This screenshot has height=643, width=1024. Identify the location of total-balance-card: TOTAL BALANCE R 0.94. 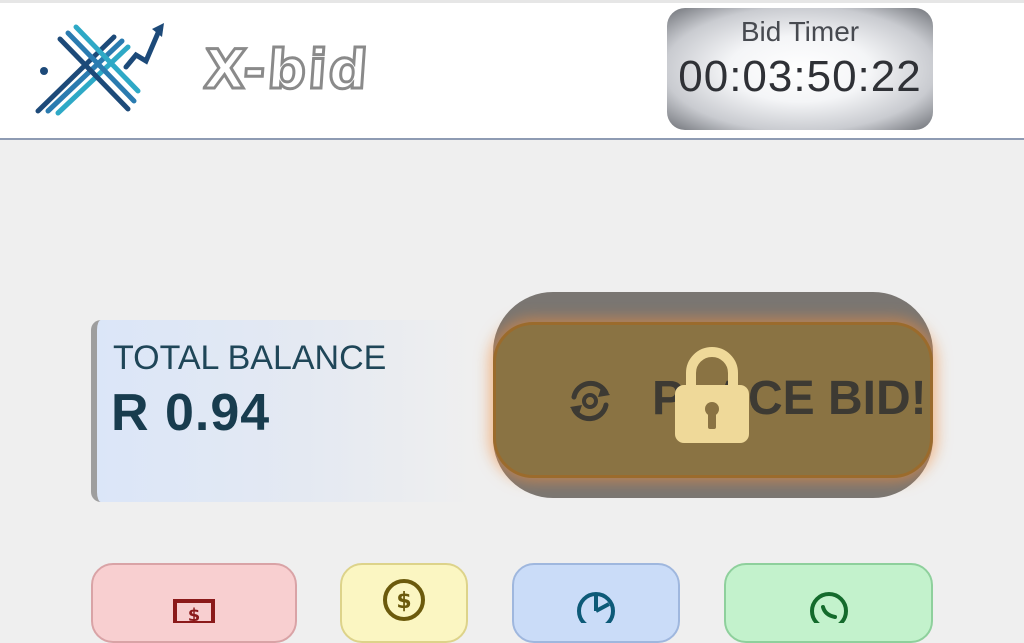
(281, 411).